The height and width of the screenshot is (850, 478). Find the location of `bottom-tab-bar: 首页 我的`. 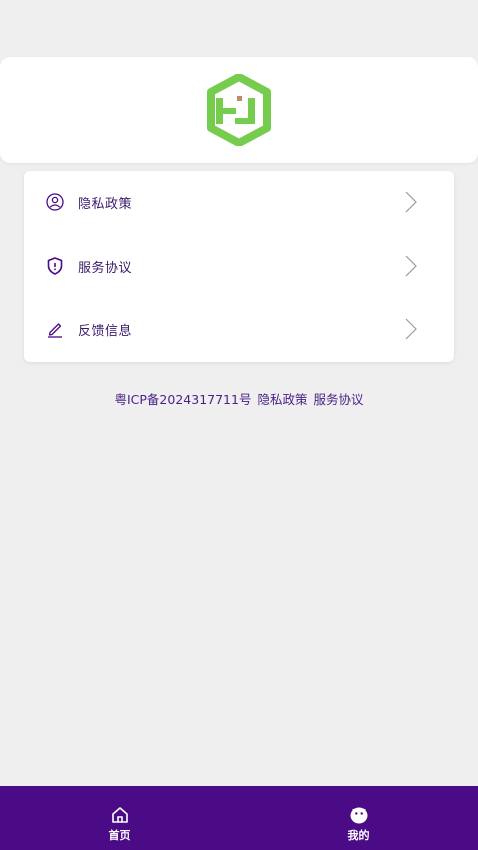

bottom-tab-bar: 首页 我的 is located at coordinates (239, 818).